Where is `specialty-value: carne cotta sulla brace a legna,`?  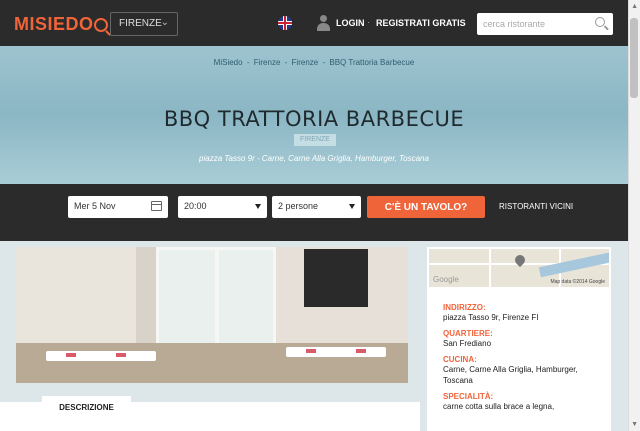 specialty-value: carne cotta sulla brace a legna, is located at coordinates (499, 406).